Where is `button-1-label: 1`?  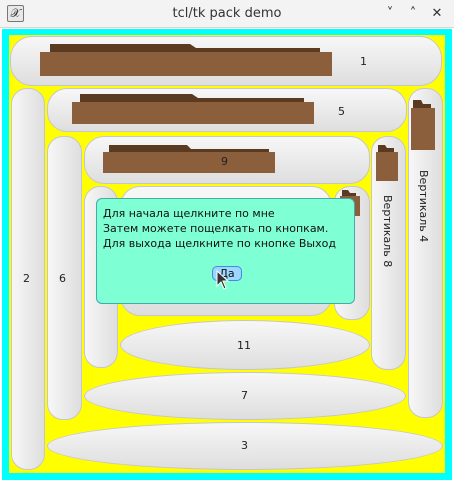 button-1-label: 1 is located at coordinates (363, 61).